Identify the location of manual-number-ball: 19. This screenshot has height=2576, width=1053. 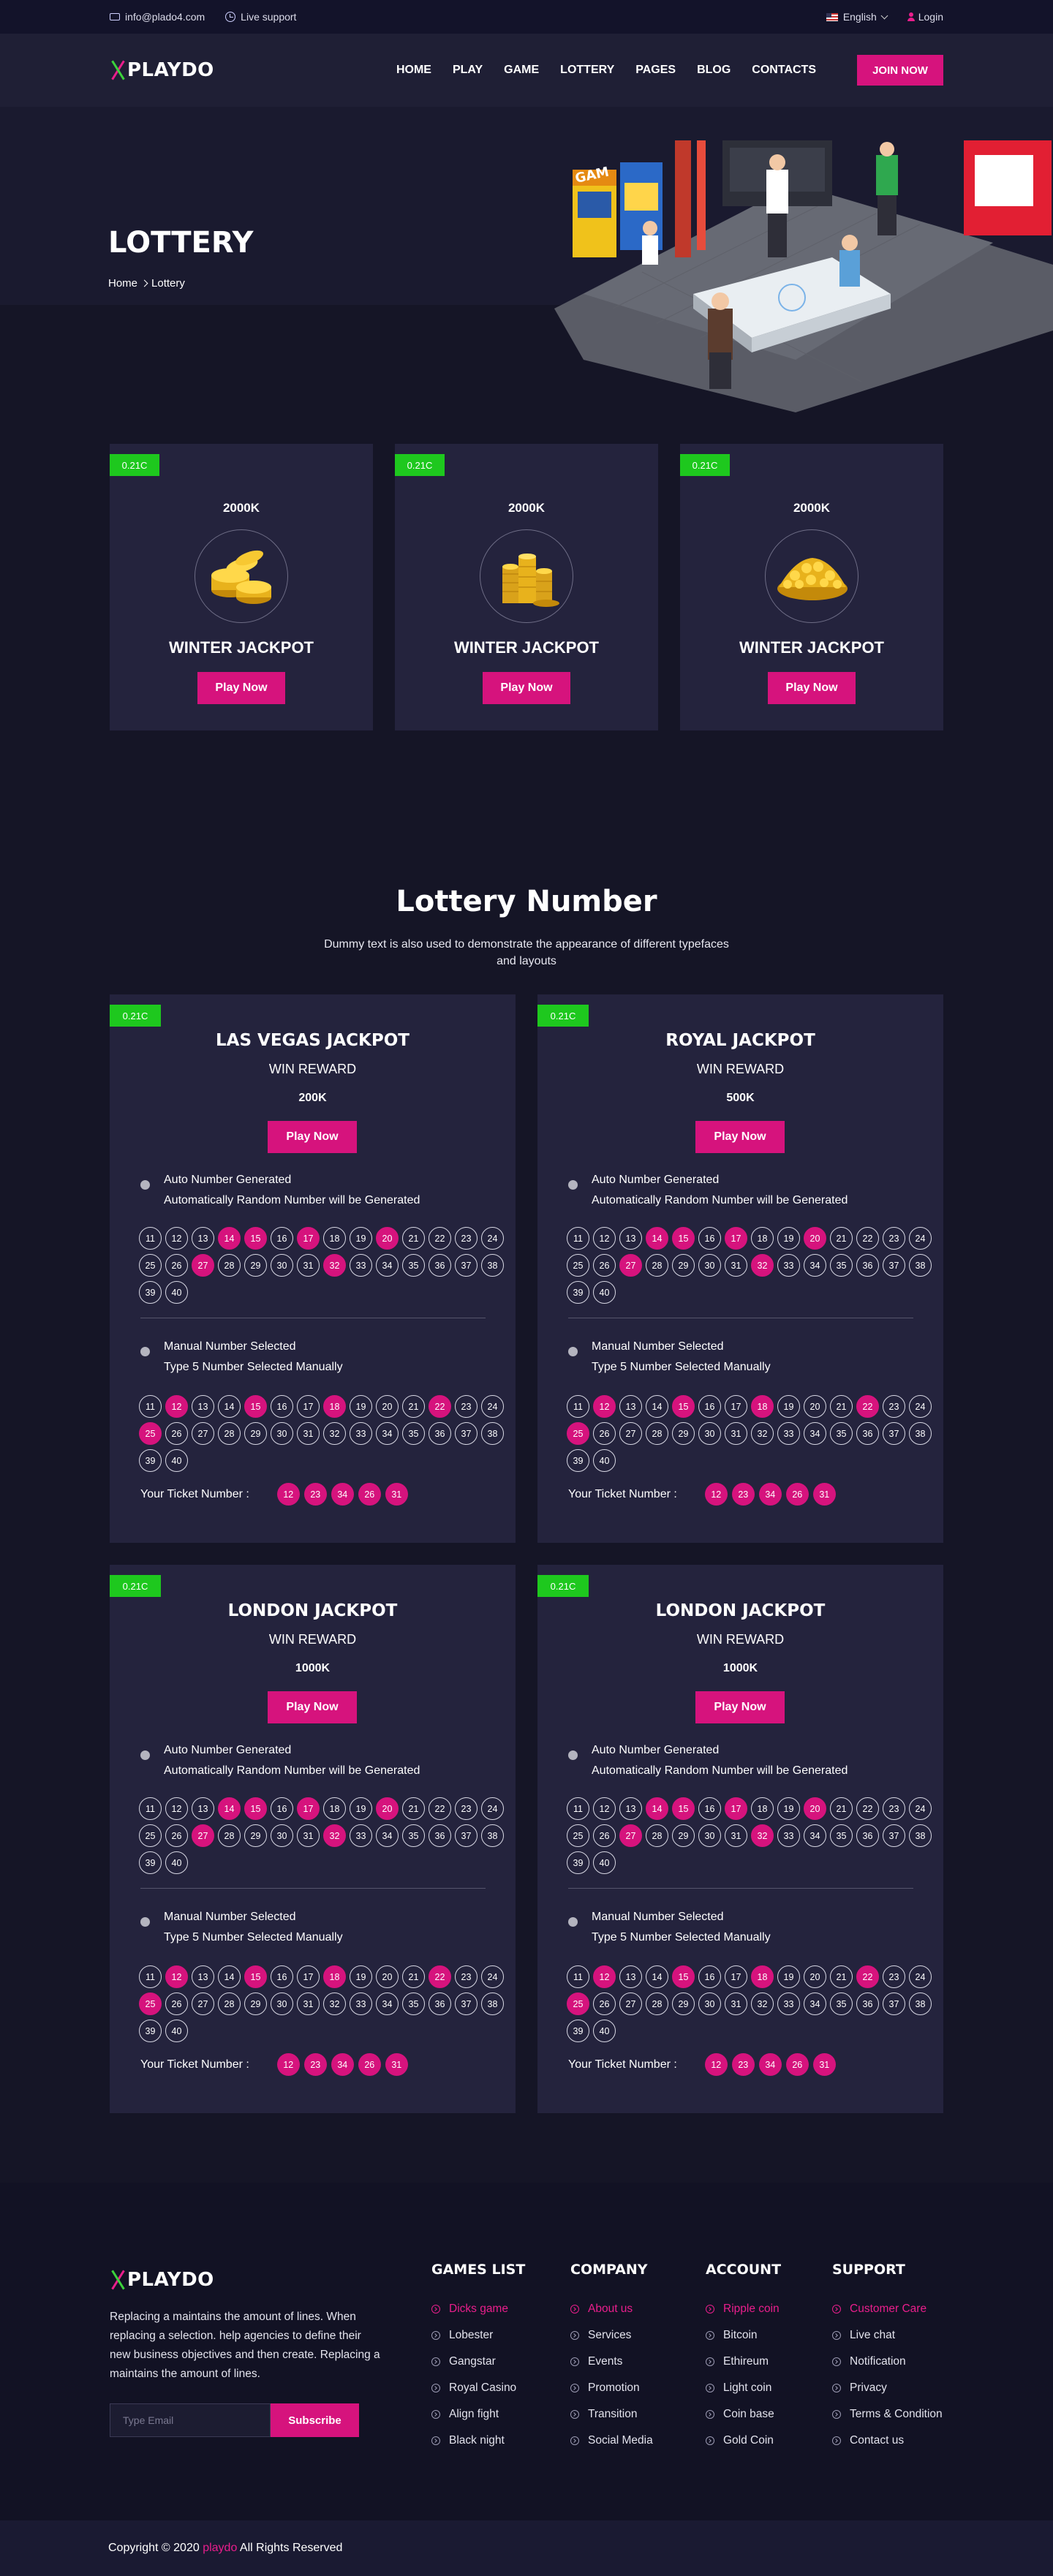
(788, 1406).